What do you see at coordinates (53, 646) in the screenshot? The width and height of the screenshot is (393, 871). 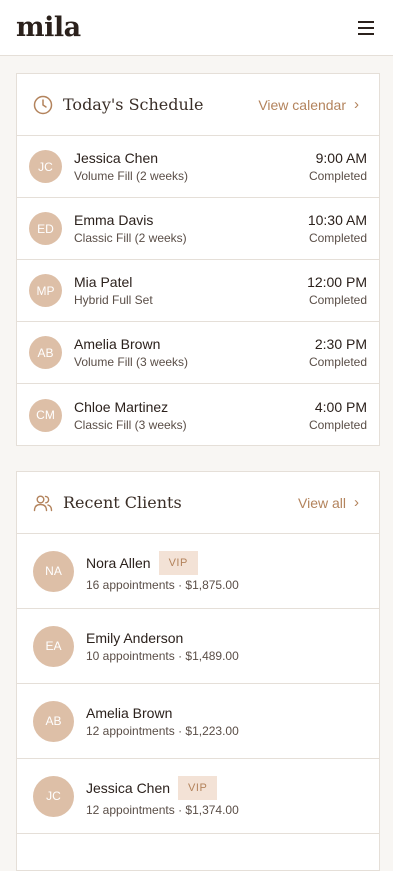 I see `avatar: EA` at bounding box center [53, 646].